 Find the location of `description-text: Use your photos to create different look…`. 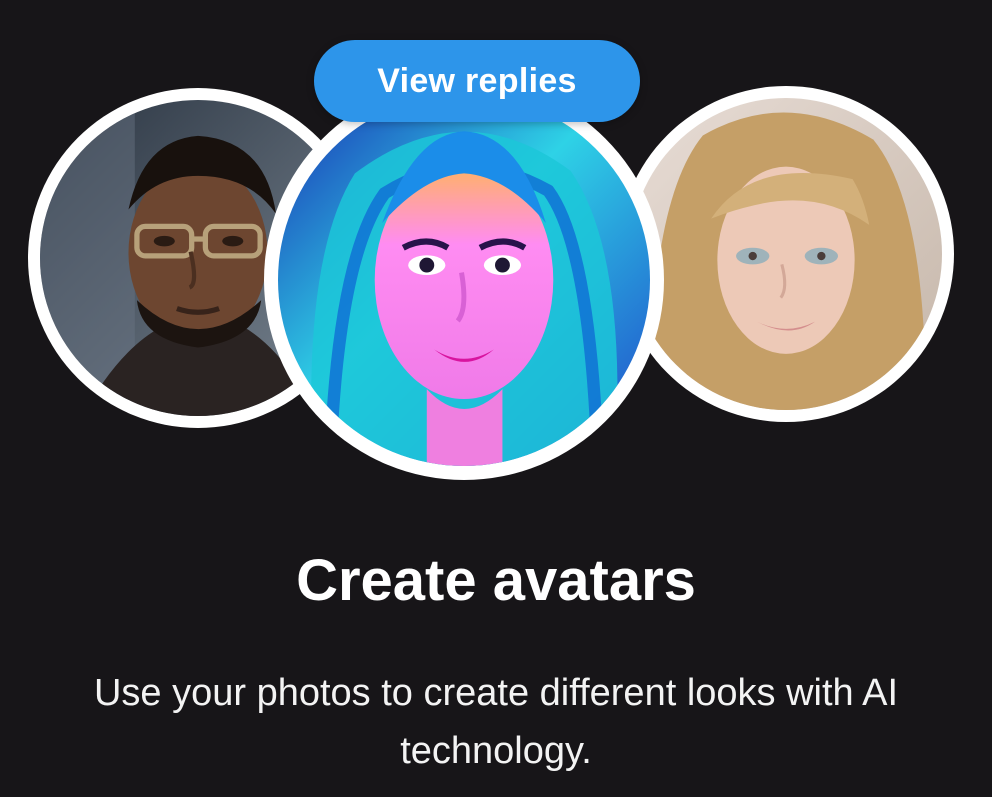

description-text: Use your photos to create different look… is located at coordinates (496, 722).